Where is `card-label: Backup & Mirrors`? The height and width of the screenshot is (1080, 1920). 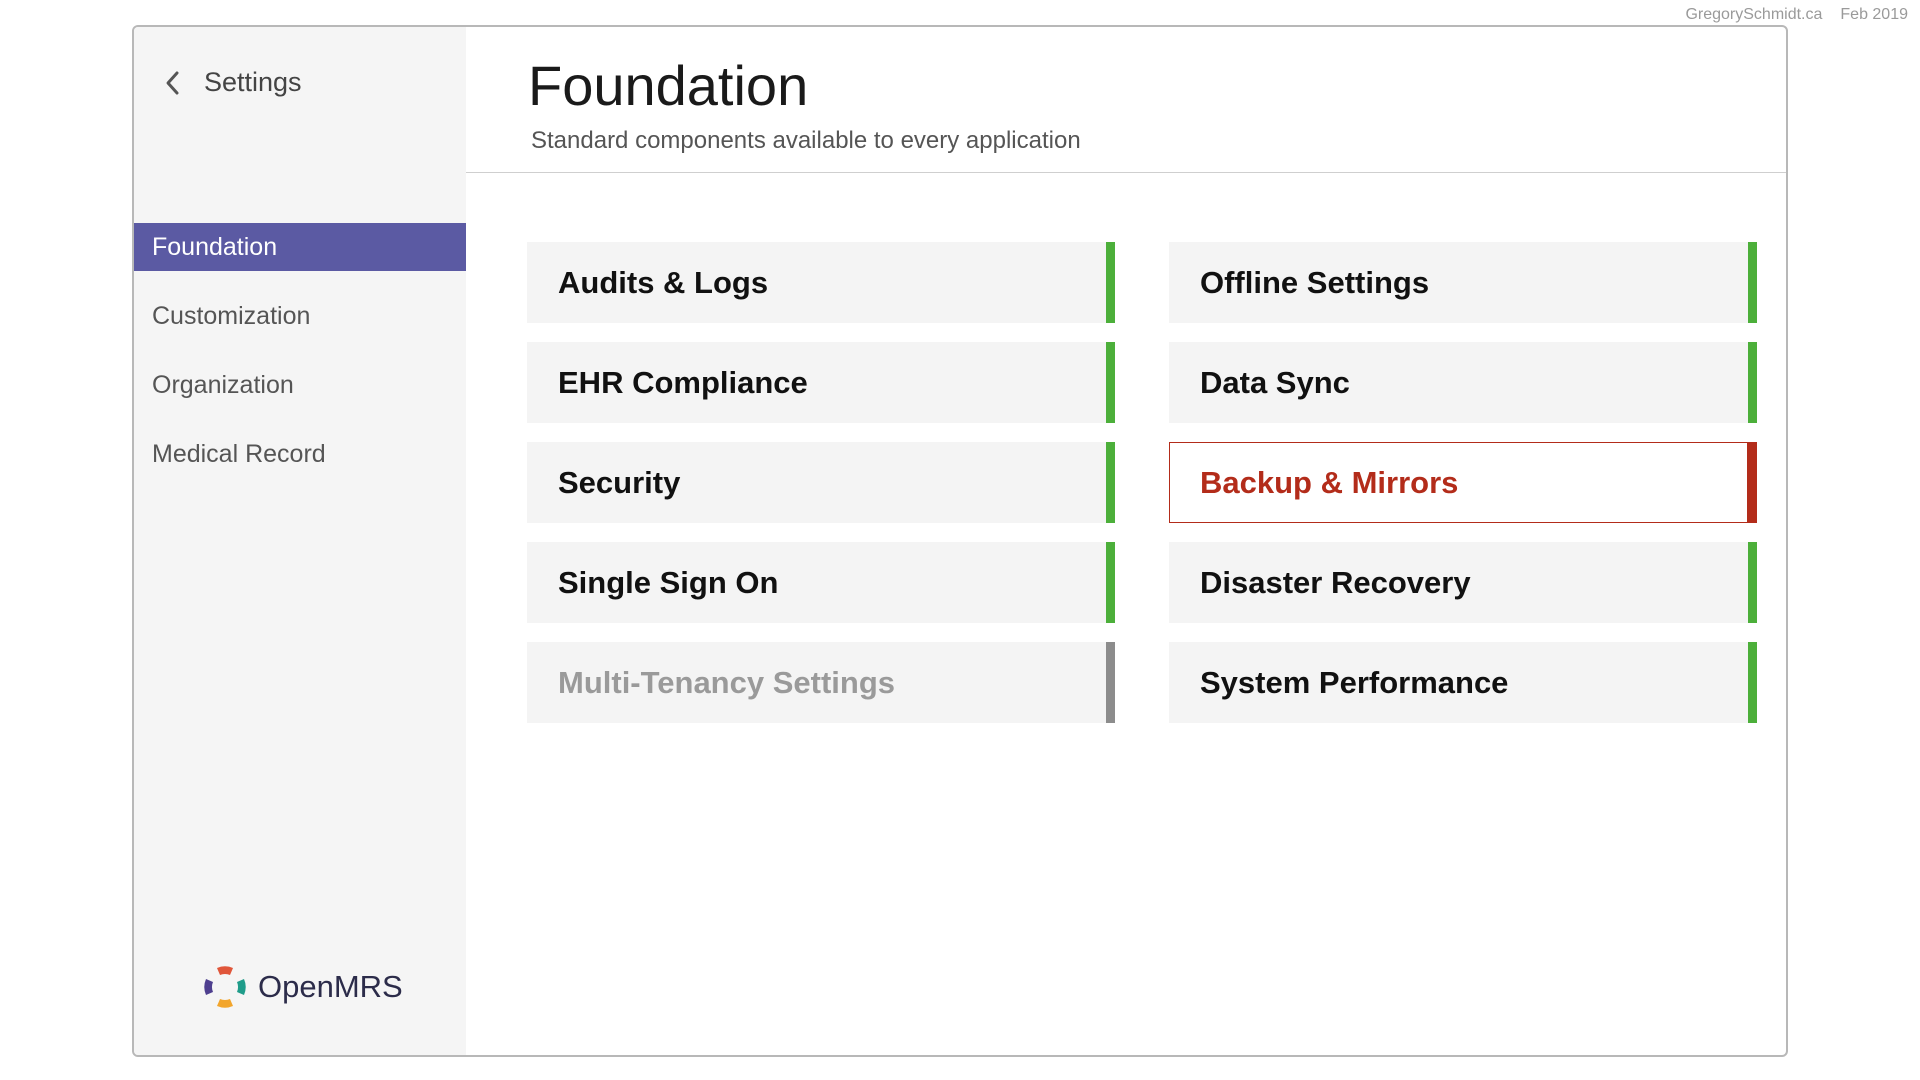 card-label: Backup & Mirrors is located at coordinates (1329, 482).